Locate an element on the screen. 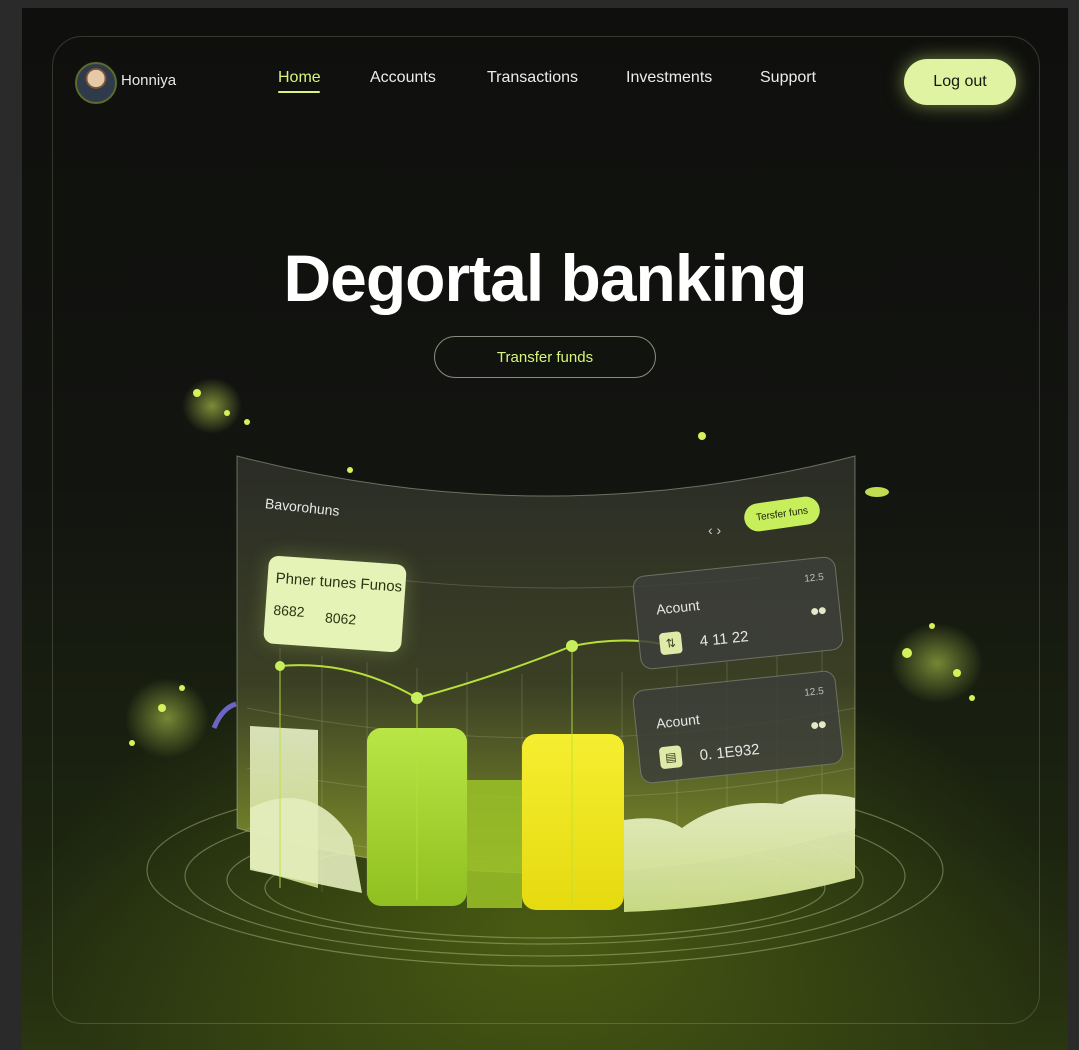 The image size is (1079, 1050). summary-card-value-b: 8062 is located at coordinates (340, 618).